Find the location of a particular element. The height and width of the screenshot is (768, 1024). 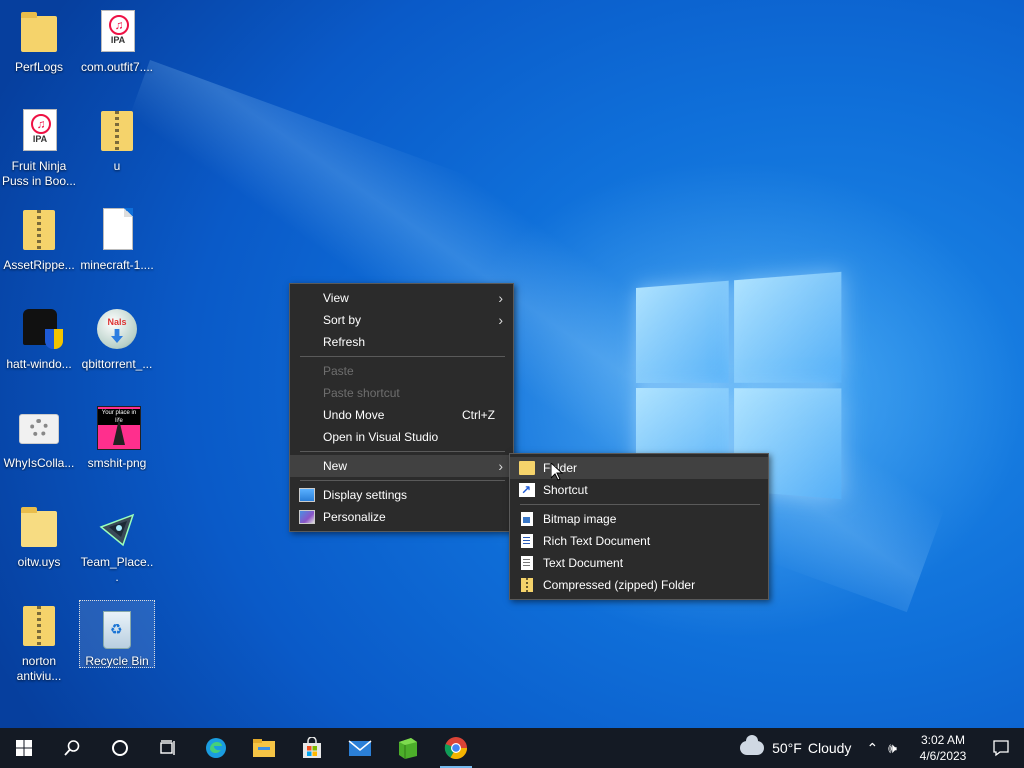

desktop-icon-perflogs: PerfLogs is located at coordinates (39, 48).